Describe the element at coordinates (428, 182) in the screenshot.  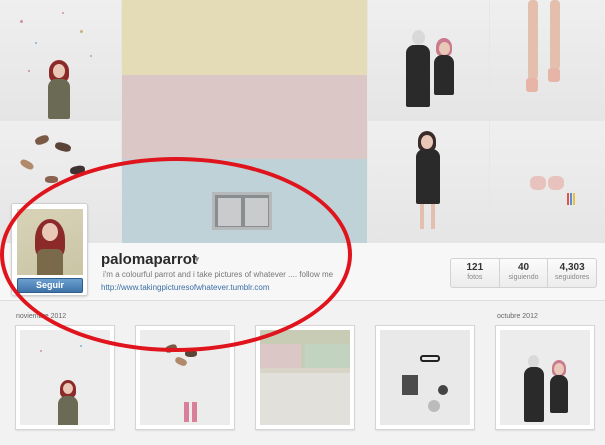
I see `cover-photo-girl-camera` at that location.